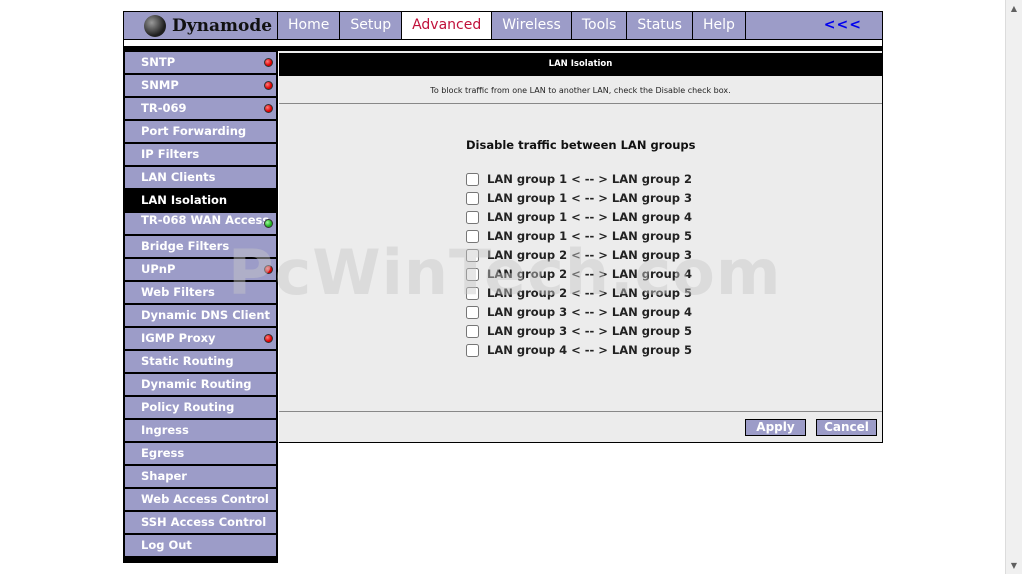 The width and height of the screenshot is (1022, 574). I want to click on tab-setup: Setup, so click(371, 25).